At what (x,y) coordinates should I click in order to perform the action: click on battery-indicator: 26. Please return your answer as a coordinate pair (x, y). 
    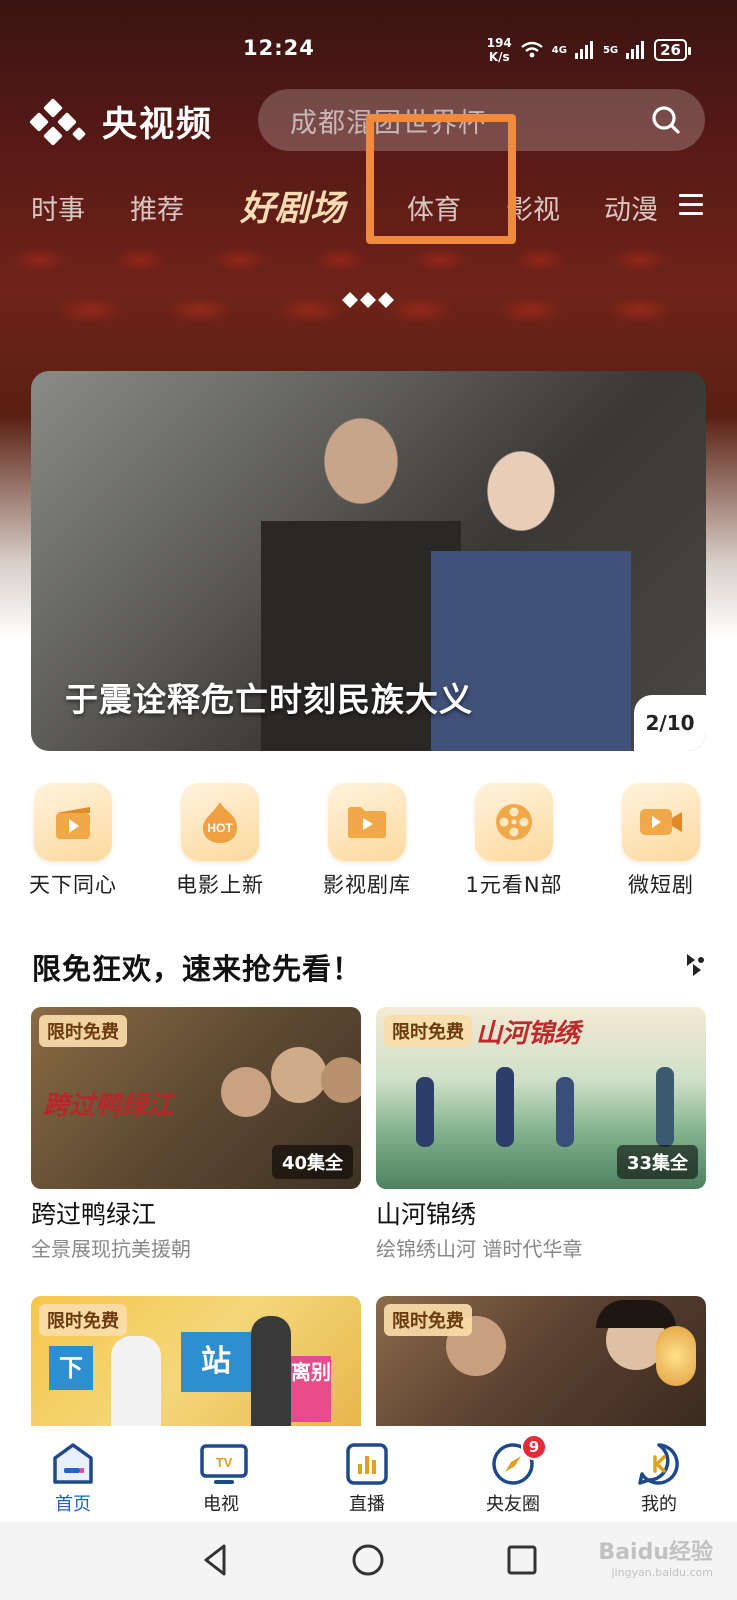
    Looking at the image, I should click on (672, 50).